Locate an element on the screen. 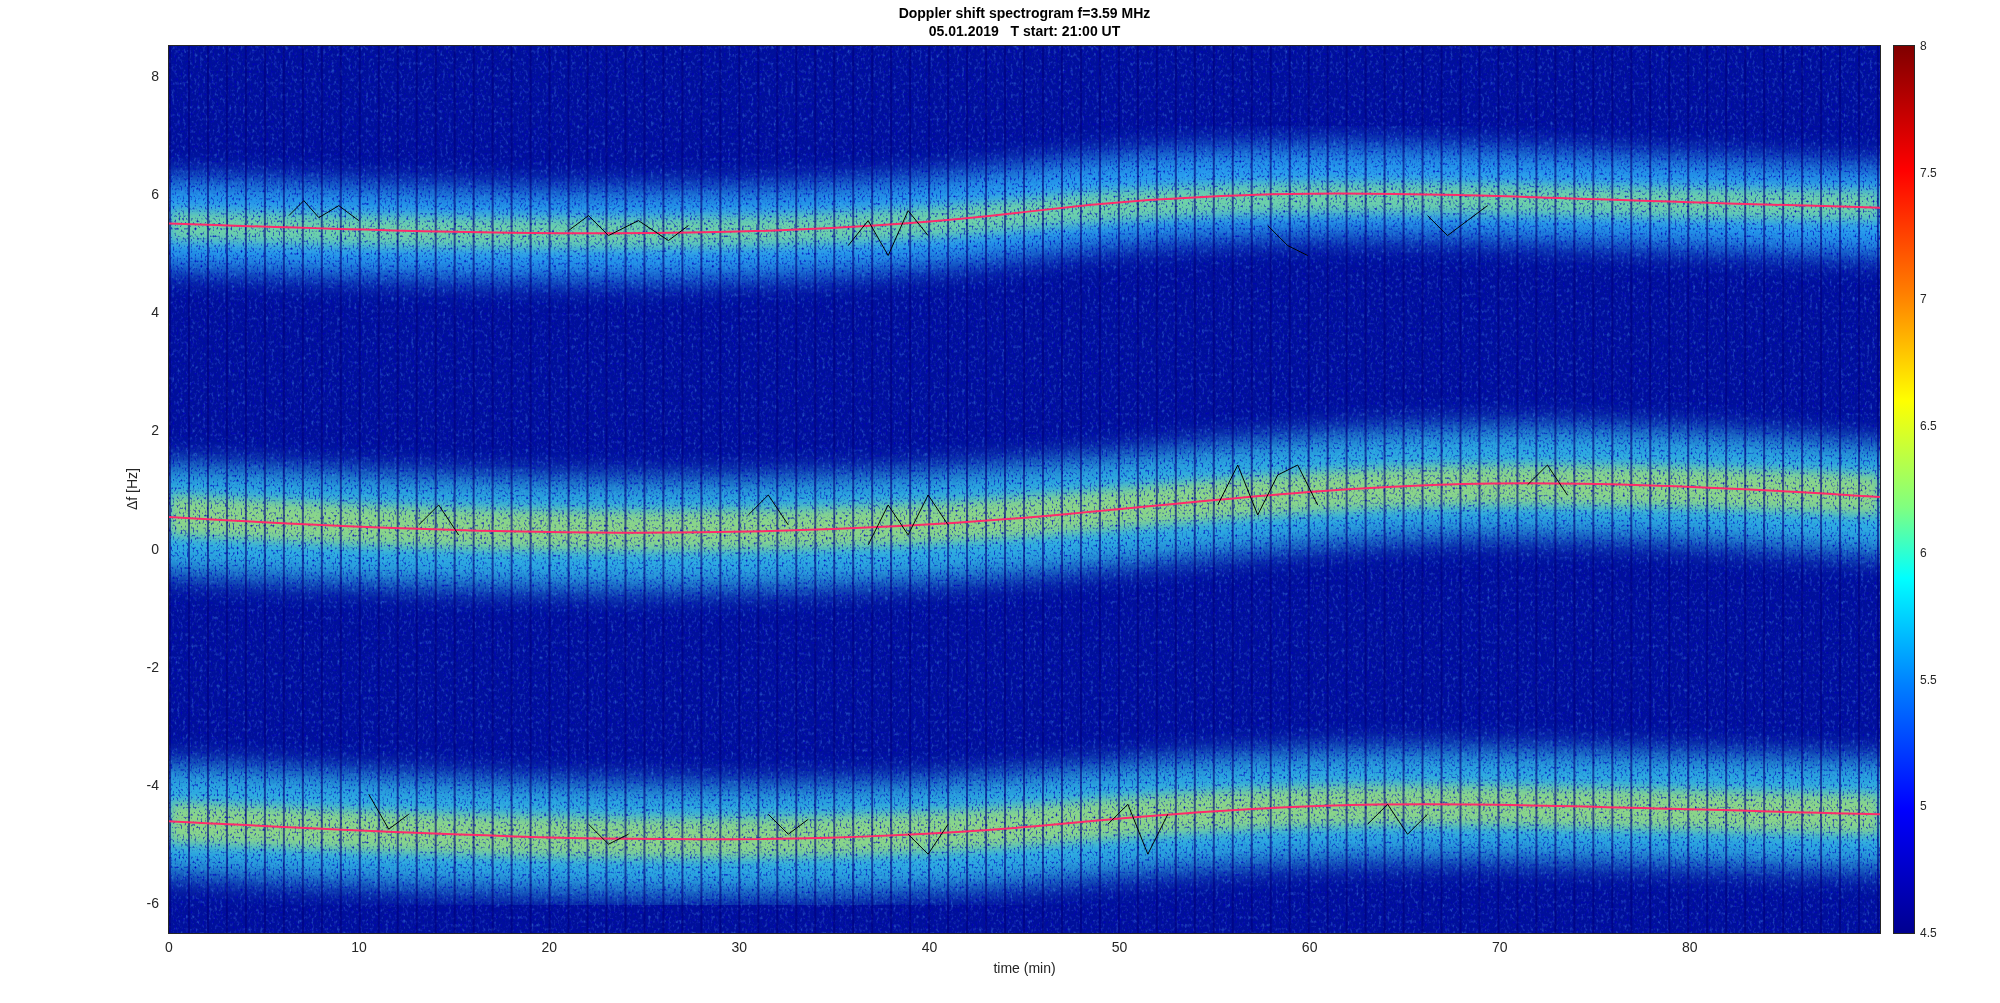  x-tick-label: 10 is located at coordinates (359, 947).